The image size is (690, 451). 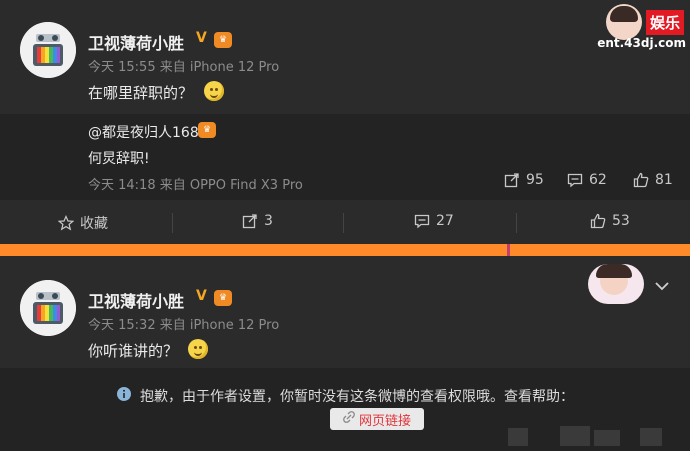 I want to click on repost-author: @都是夜归人168, so click(x=143, y=132).